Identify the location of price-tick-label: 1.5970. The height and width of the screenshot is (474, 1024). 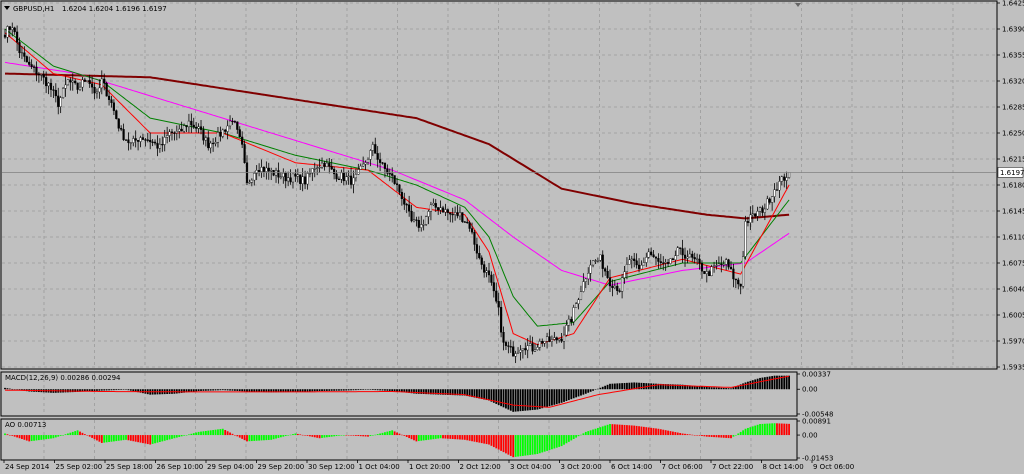
(1013, 342).